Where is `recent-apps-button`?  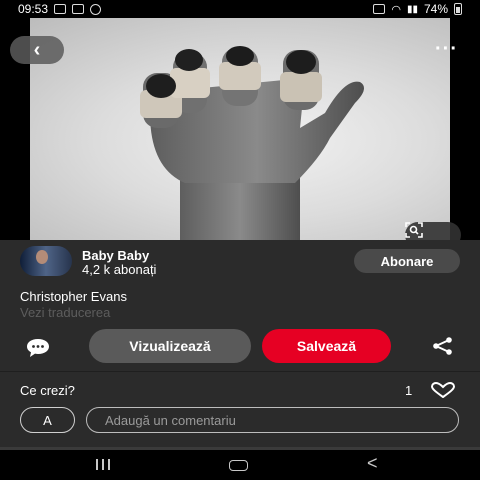 recent-apps-button is located at coordinates (103, 464).